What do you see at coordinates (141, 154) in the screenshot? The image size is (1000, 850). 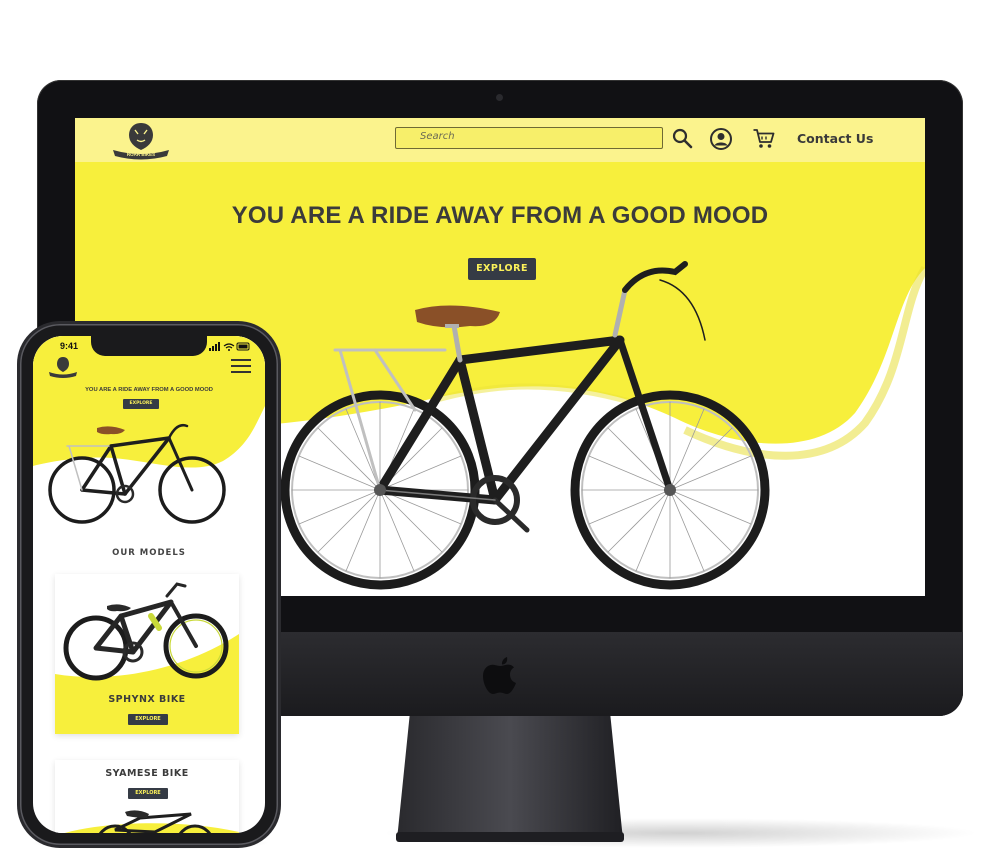 I see `logo-text: ROAR BIKES` at bounding box center [141, 154].